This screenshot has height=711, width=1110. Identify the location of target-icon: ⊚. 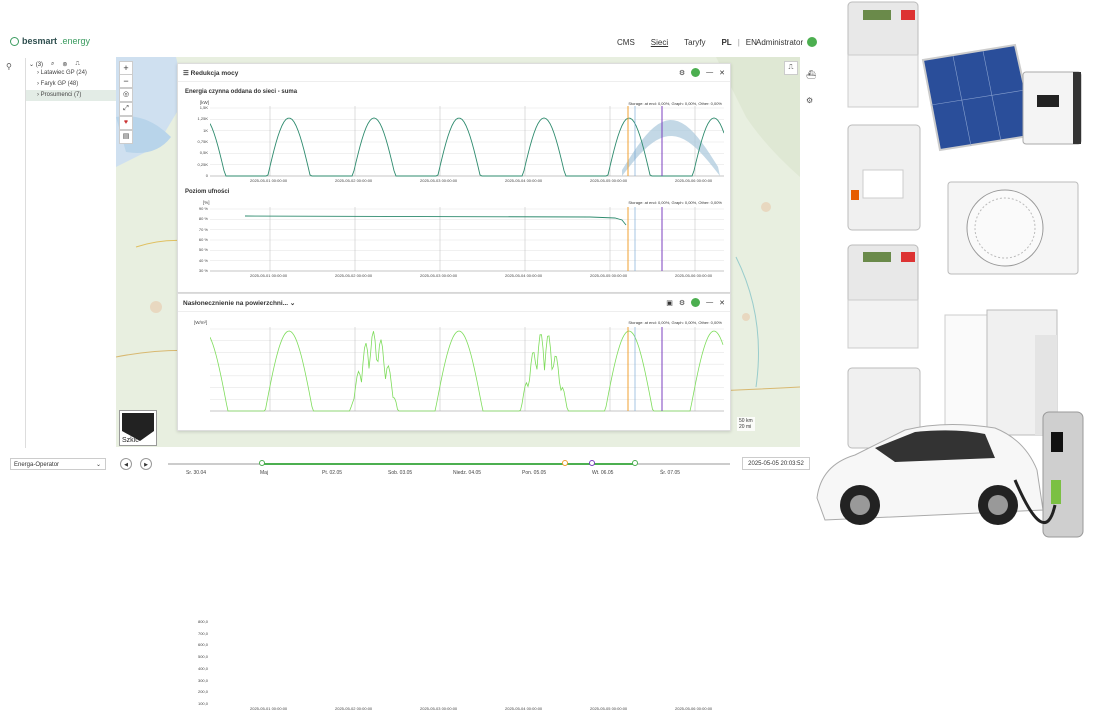
(64, 64).